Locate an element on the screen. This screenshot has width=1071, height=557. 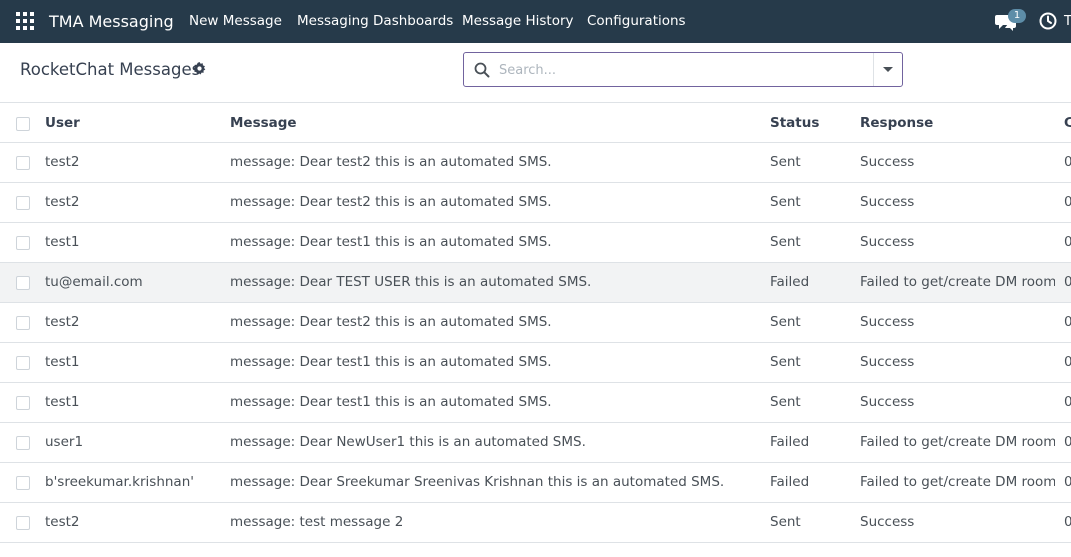
caret-down-icon is located at coordinates (888, 69).